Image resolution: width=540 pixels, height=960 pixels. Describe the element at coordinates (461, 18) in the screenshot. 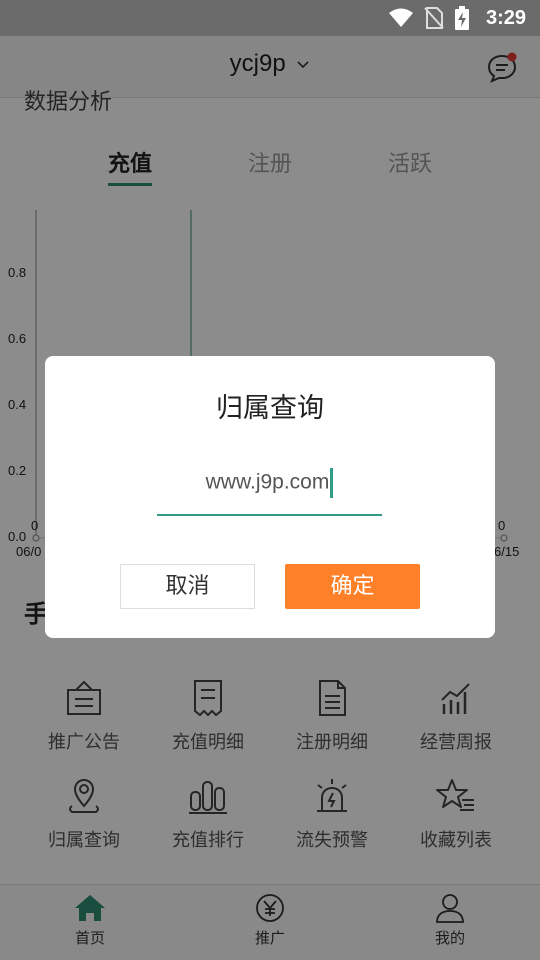

I see `battery-charging-icon` at that location.